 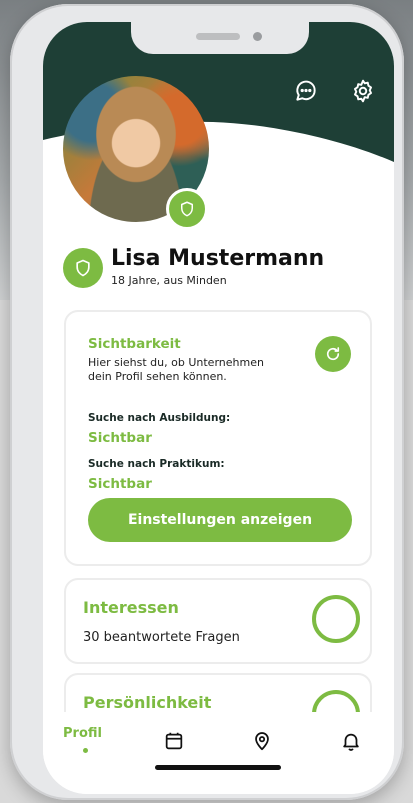 I want to click on personality-title: Persönlichkeit, so click(x=147, y=702).